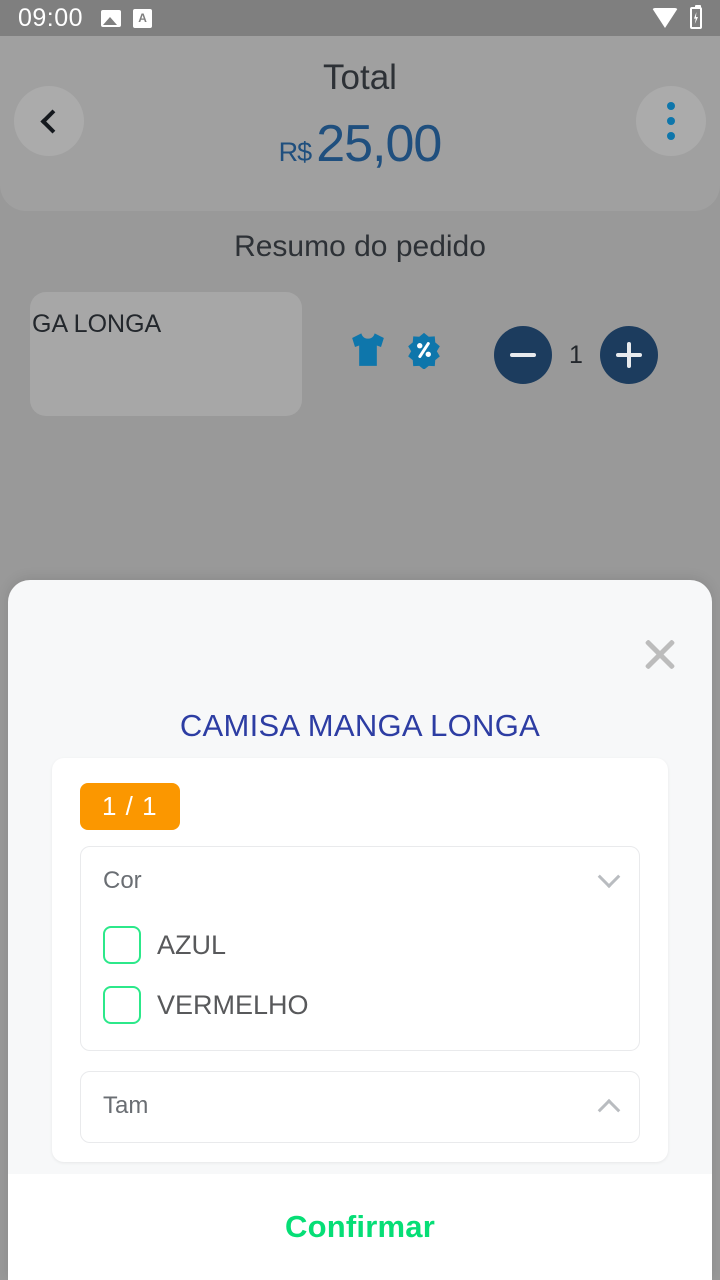 This screenshot has width=720, height=1280. I want to click on increase-quantity-button, so click(629, 355).